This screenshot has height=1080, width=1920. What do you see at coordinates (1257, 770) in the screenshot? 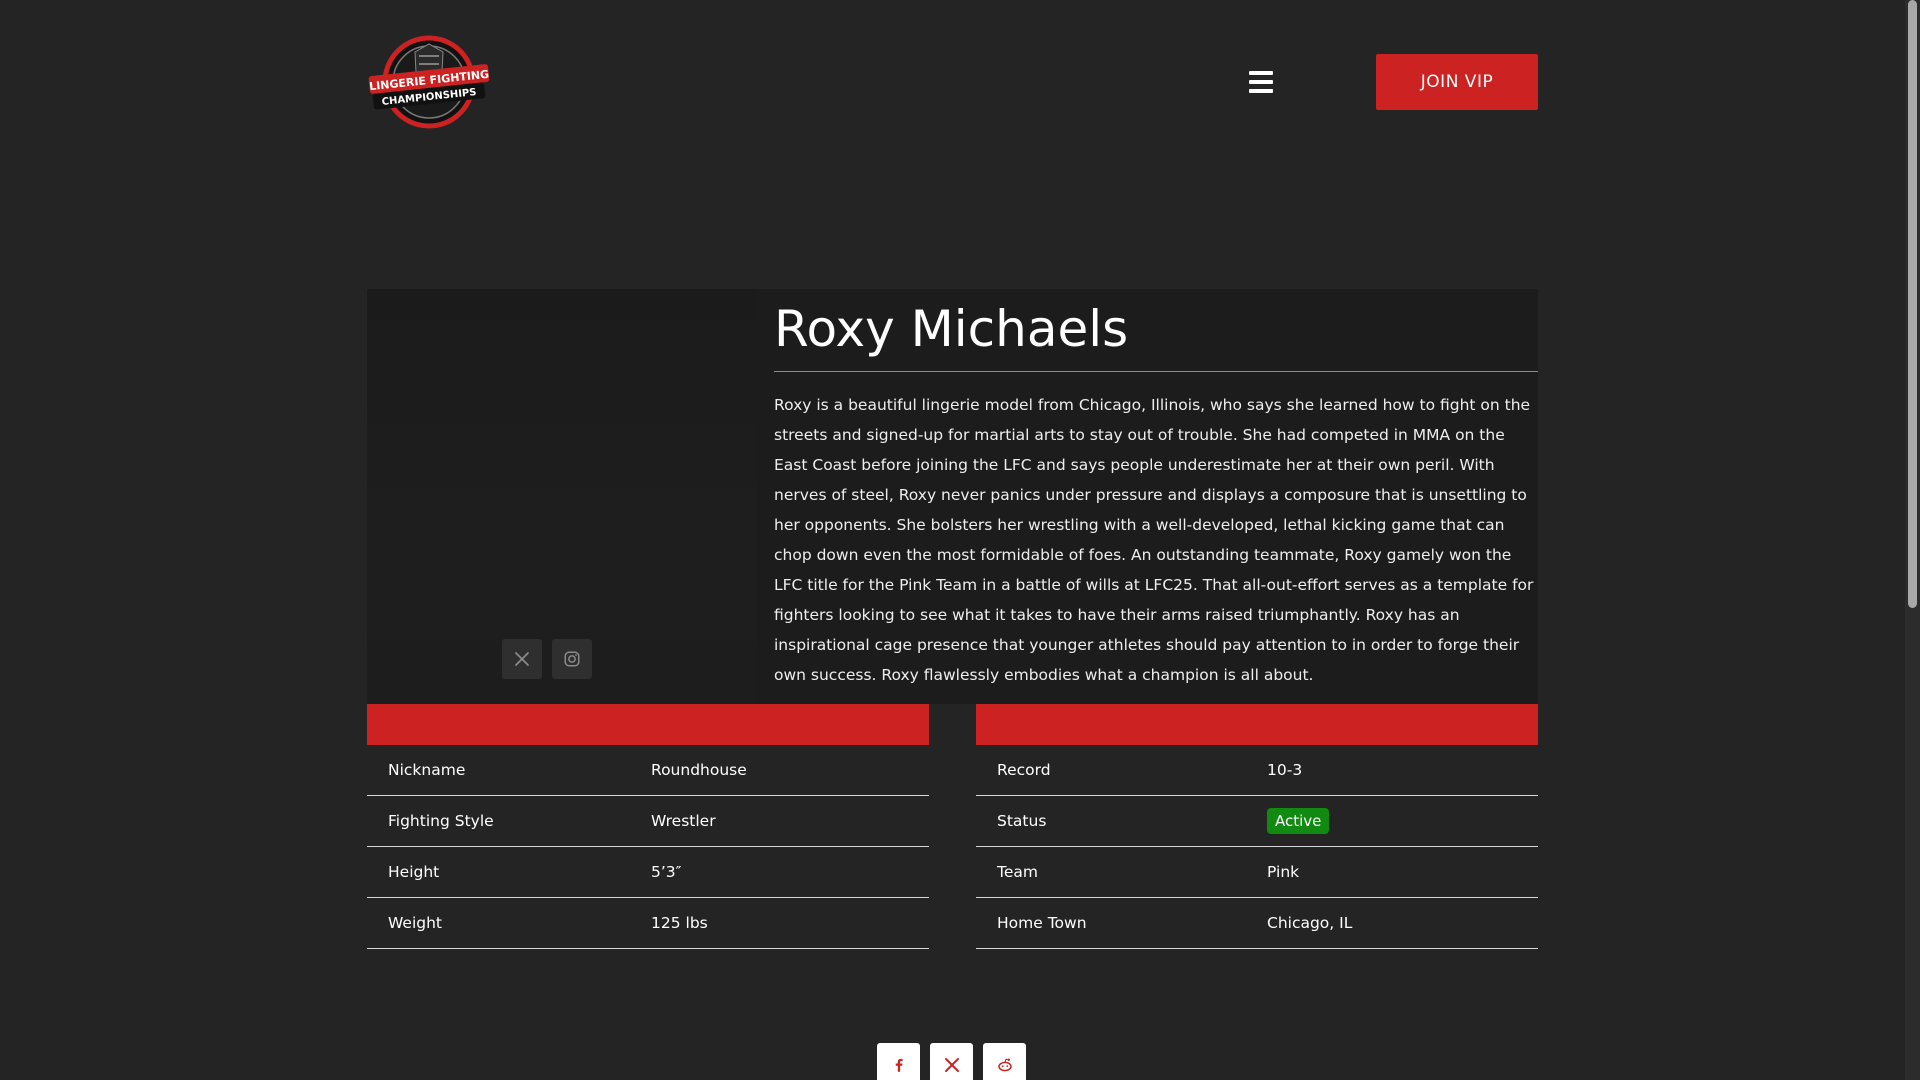
I see `table-row: Record 10-3` at bounding box center [1257, 770].